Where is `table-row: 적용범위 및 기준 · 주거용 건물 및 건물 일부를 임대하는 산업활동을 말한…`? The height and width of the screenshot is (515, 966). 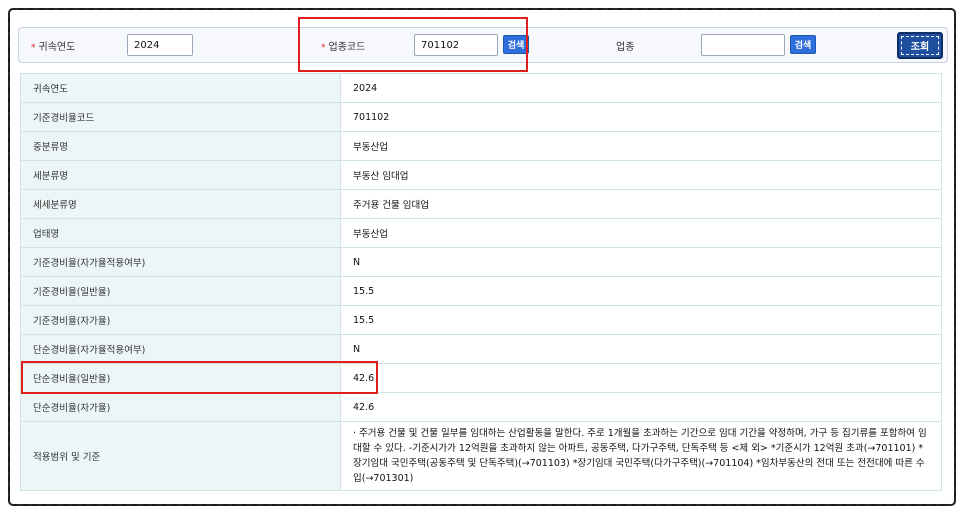
table-row: 적용범위 및 기준 · 주거용 건물 및 건물 일부를 임대하는 산업활동을 말한… is located at coordinates (481, 456).